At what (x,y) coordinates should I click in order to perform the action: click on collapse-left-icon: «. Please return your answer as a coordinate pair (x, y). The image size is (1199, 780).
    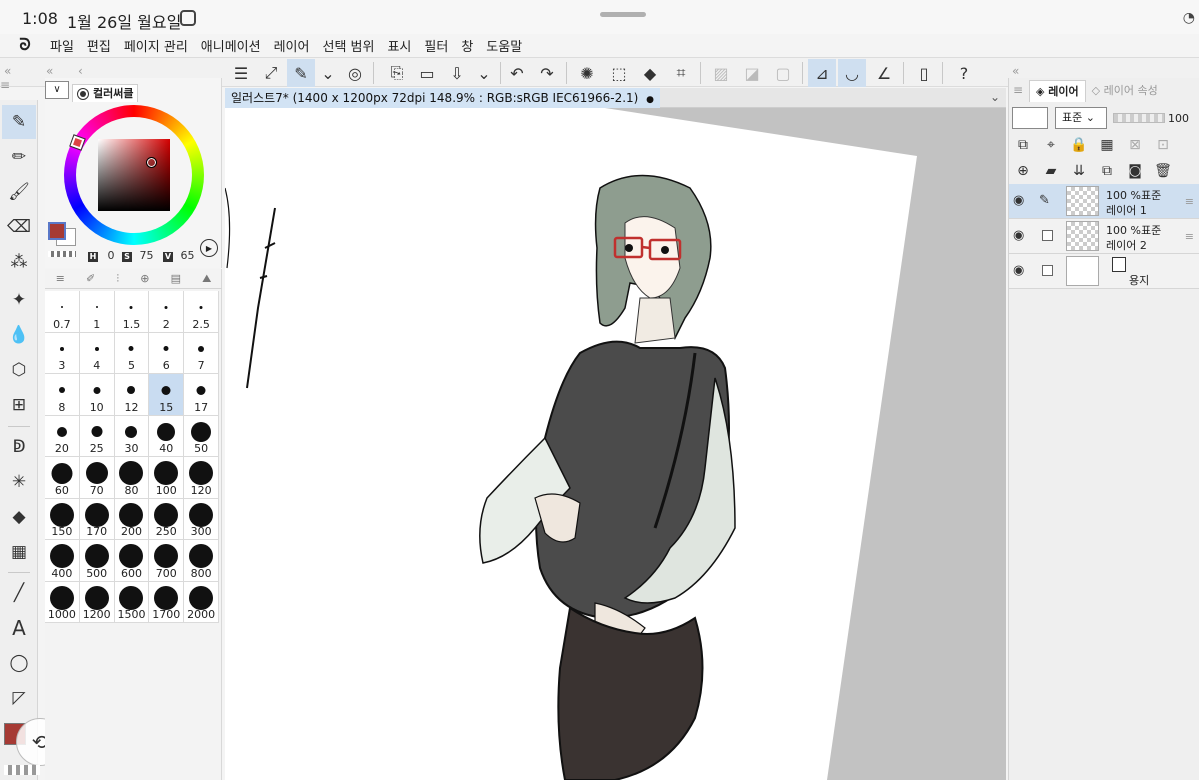
    Looking at the image, I should click on (7, 71).